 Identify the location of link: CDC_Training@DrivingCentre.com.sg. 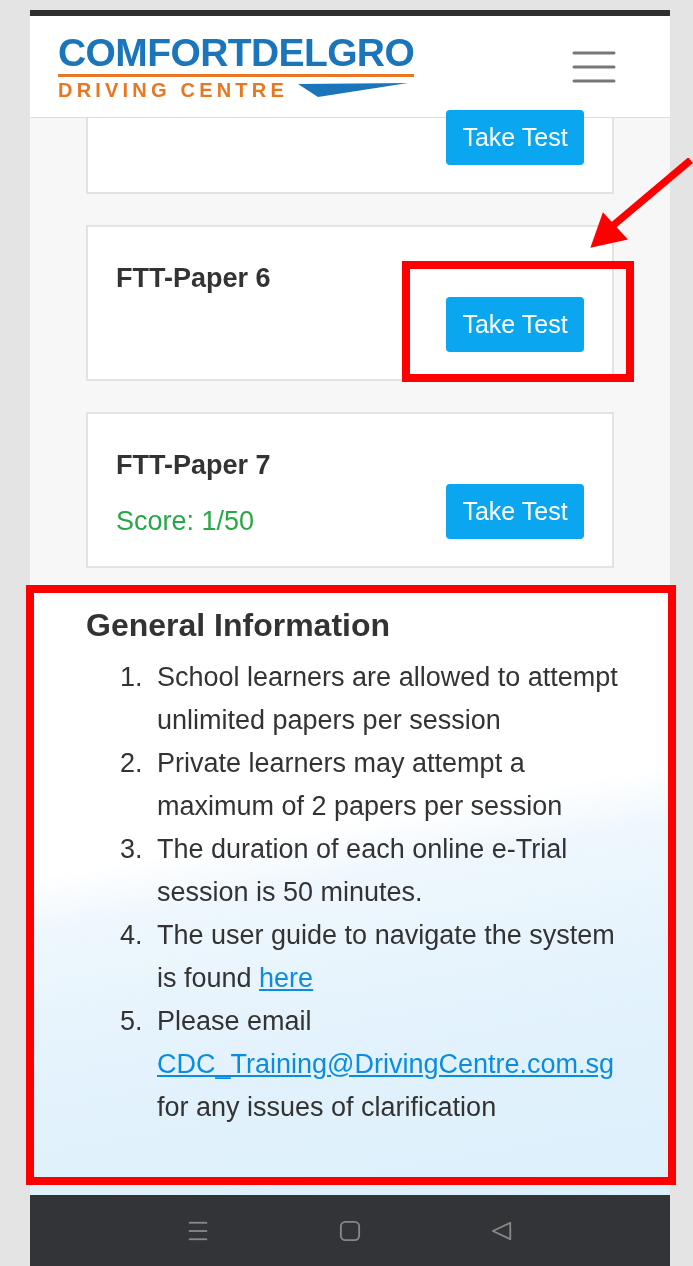
(386, 1064).